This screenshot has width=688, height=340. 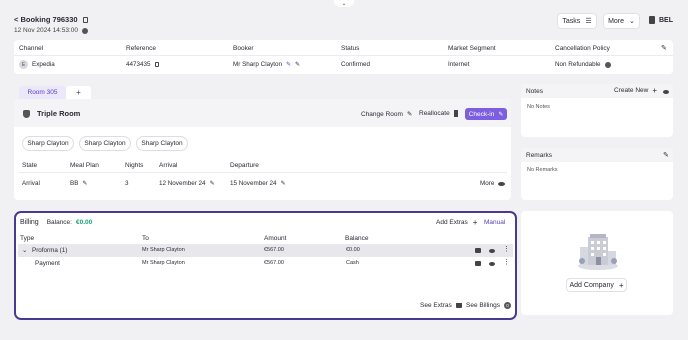 What do you see at coordinates (59, 222) in the screenshot?
I see `balance-label: Balance:` at bounding box center [59, 222].